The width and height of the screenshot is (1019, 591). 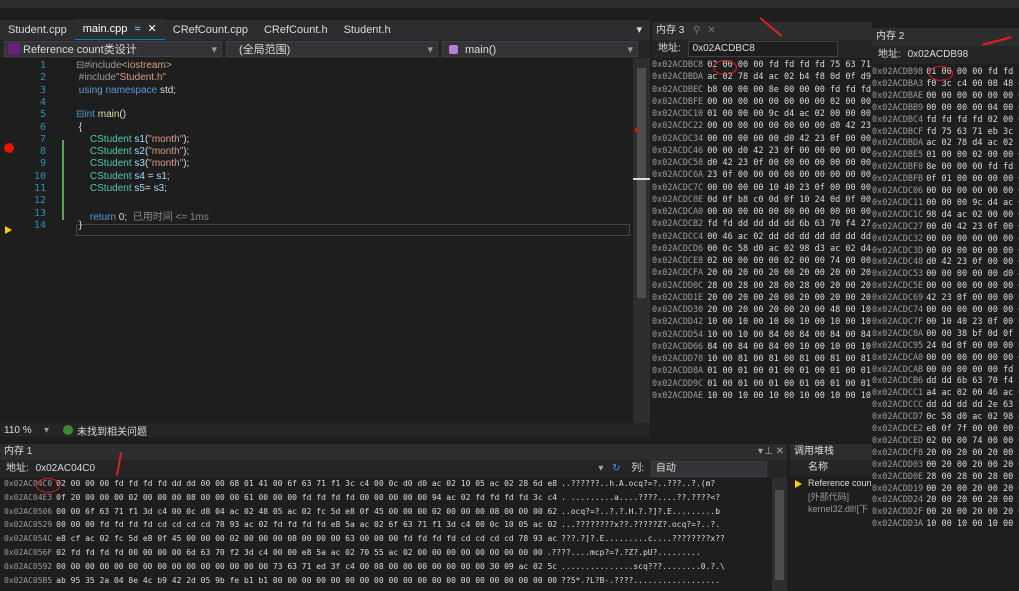 I want to click on memory-row: 0x02ACDCB6 dd dd 6b 63 70 f4 27, so click(x=945, y=381).